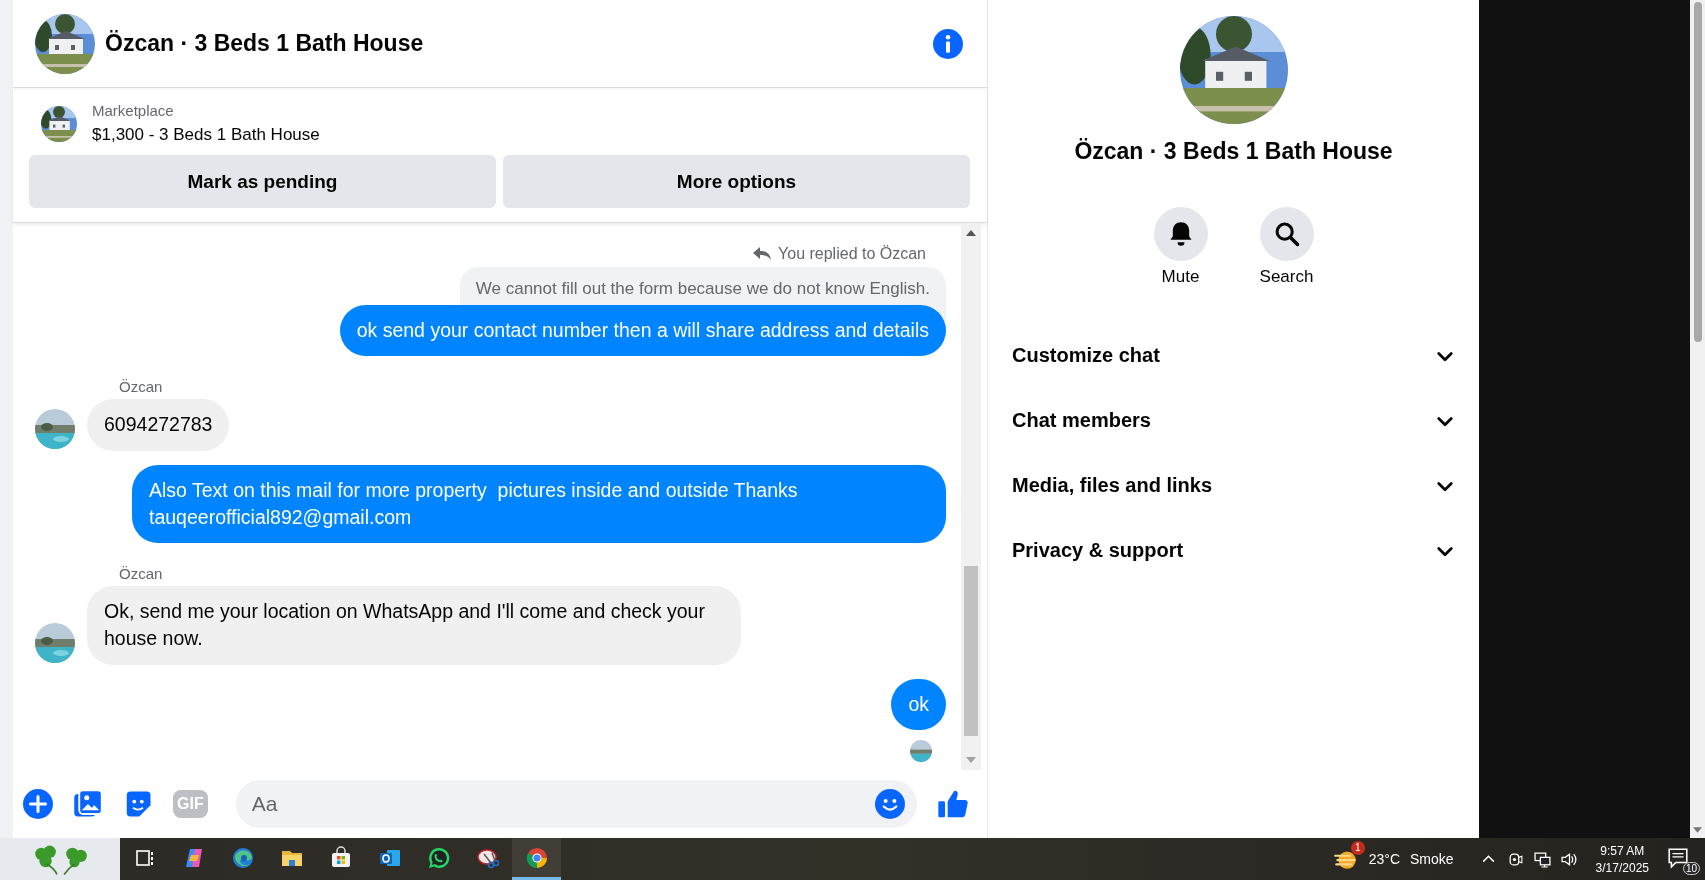 This screenshot has height=880, width=1705. I want to click on scroll-up-icon, so click(971, 233).